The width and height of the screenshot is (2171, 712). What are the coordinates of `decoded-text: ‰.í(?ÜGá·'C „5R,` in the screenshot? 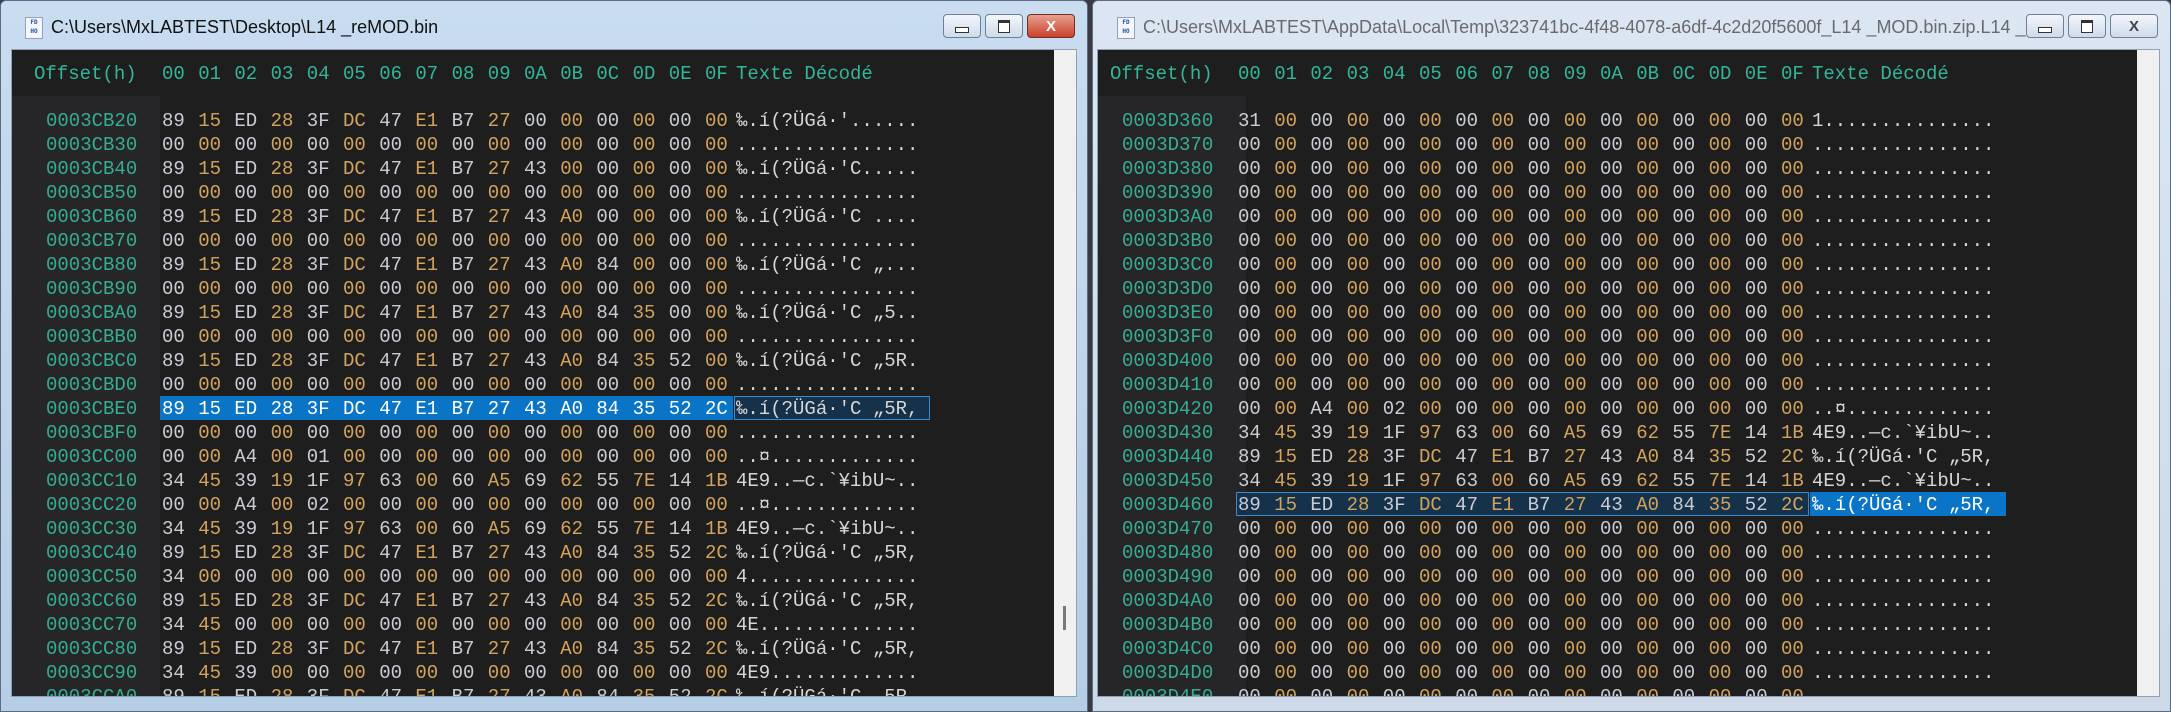 It's located at (1903, 457).